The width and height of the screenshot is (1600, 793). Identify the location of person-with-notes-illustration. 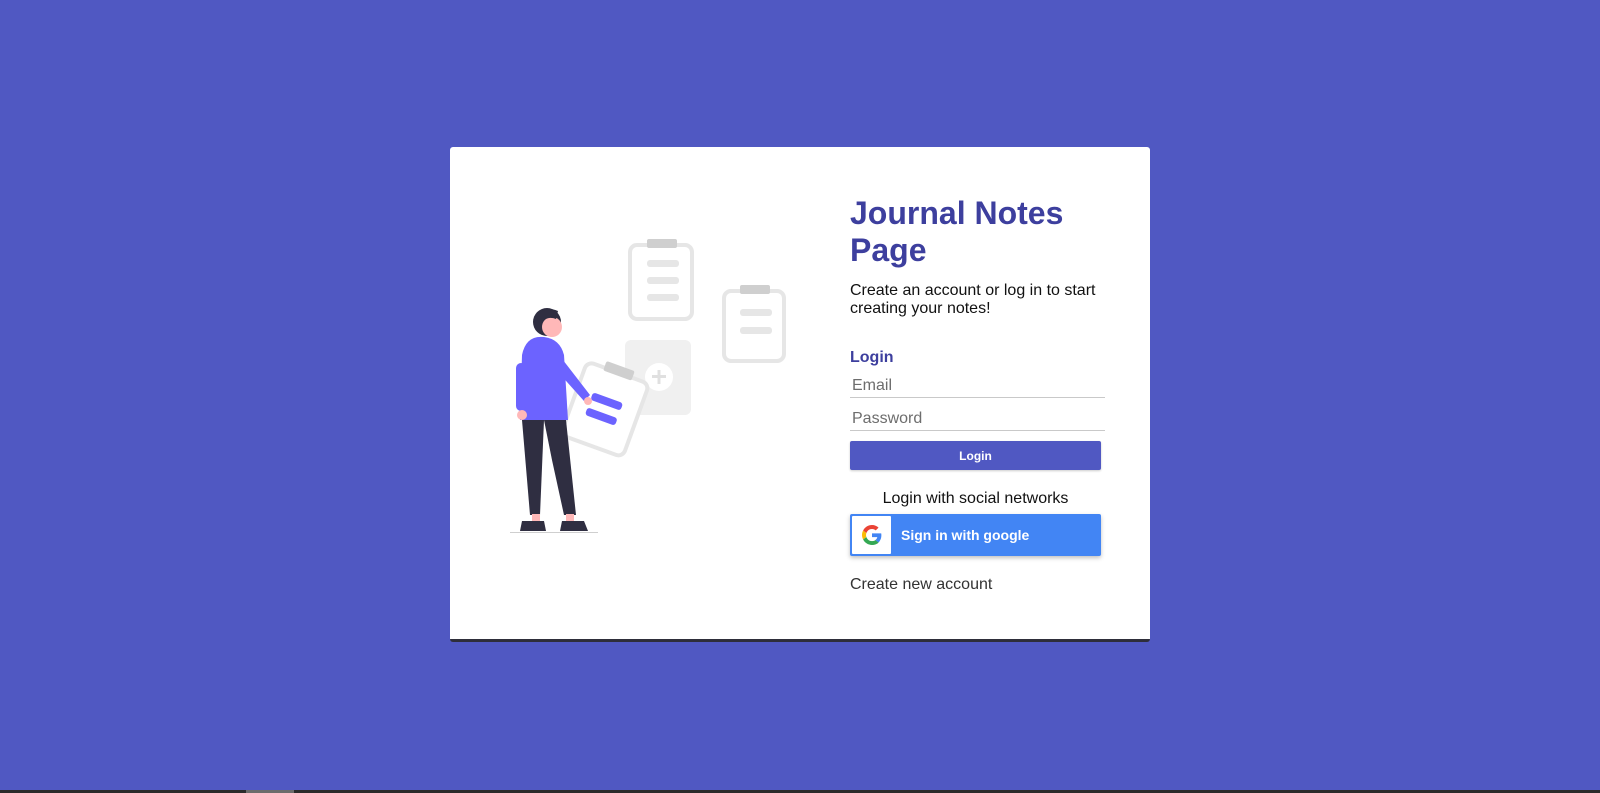
(648, 386).